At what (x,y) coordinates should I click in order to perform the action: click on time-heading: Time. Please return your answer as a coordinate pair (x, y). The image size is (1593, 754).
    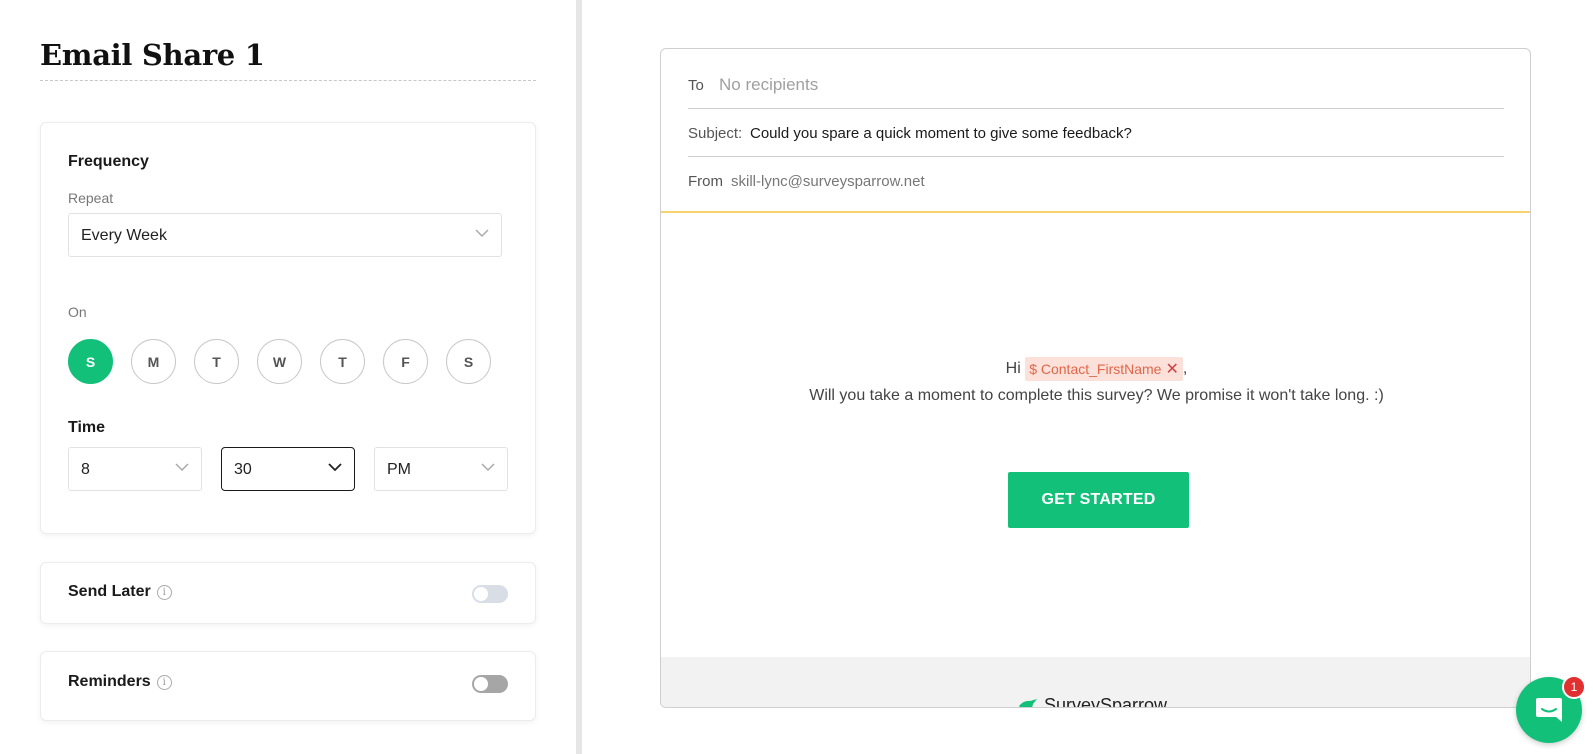
    Looking at the image, I should click on (87, 427).